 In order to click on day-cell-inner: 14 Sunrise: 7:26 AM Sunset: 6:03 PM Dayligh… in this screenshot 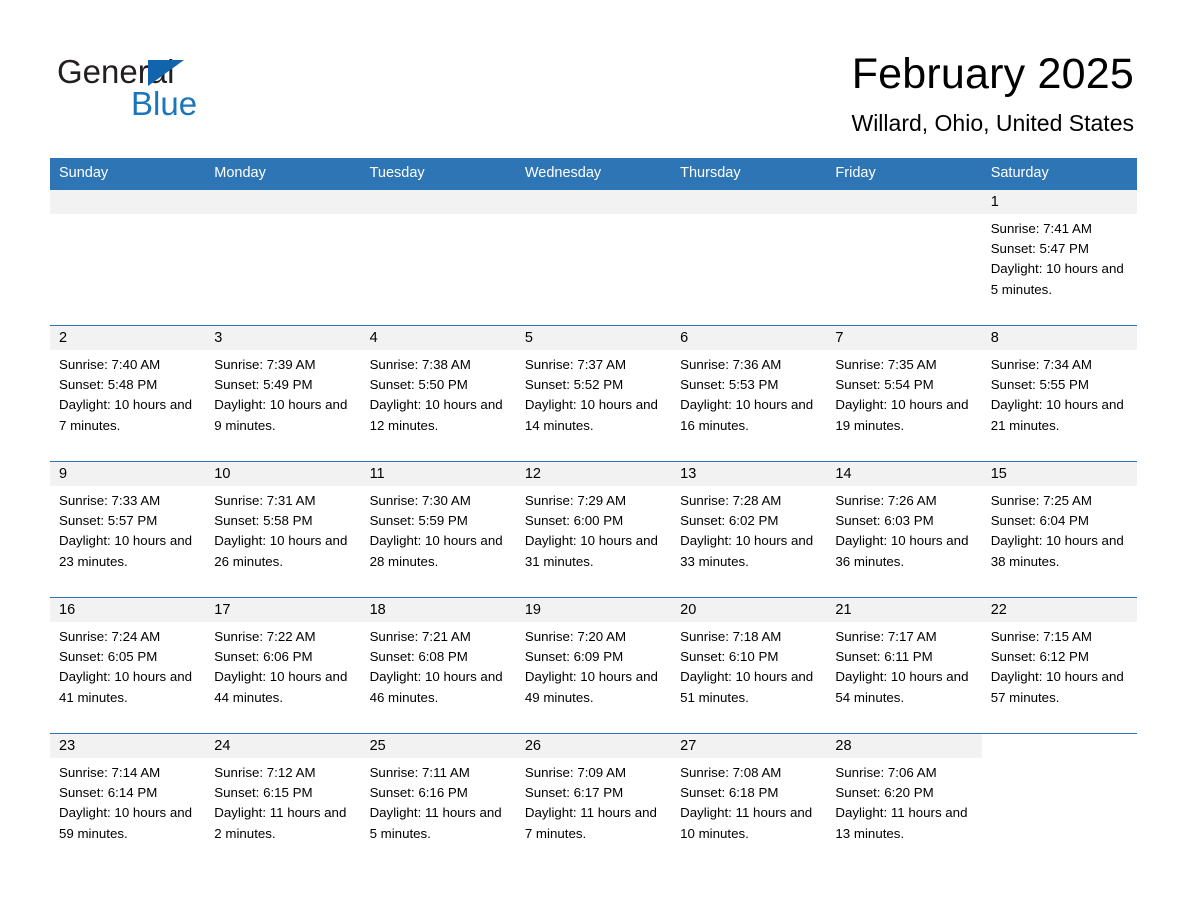, I will do `click(904, 529)`.